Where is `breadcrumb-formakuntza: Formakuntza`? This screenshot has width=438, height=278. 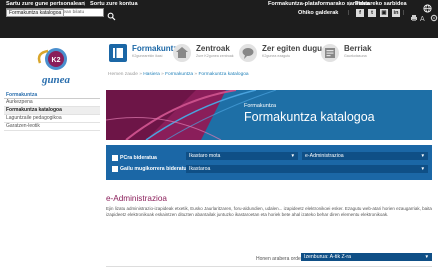 breadcrumb-formakuntza: Formakuntza is located at coordinates (179, 74).